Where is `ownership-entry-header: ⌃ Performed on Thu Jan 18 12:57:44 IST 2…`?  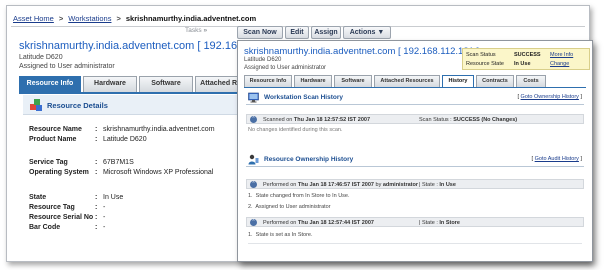
ownership-entry-header: ⌃ Performed on Thu Jan 18 12:57:44 IST 2… is located at coordinates (415, 222).